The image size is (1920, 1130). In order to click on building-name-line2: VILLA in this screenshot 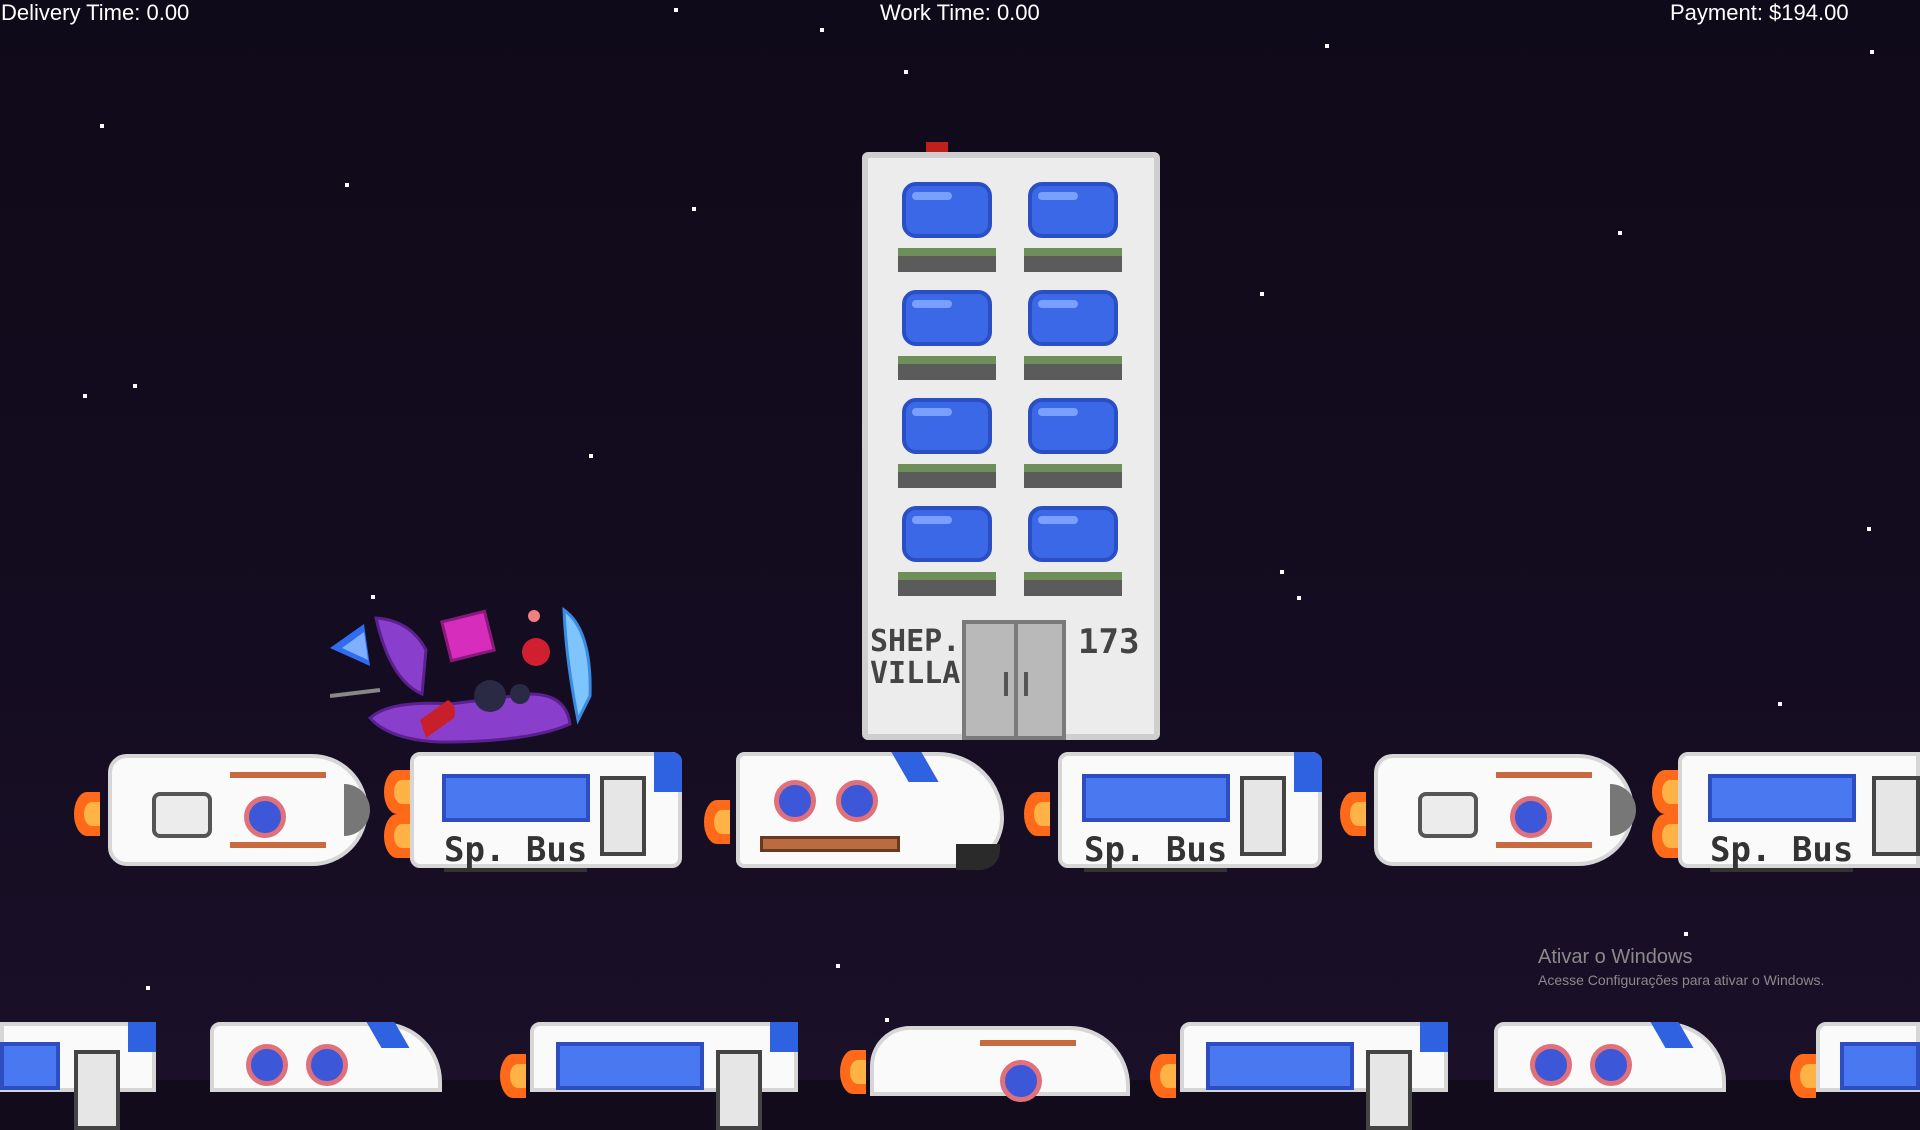, I will do `click(915, 673)`.